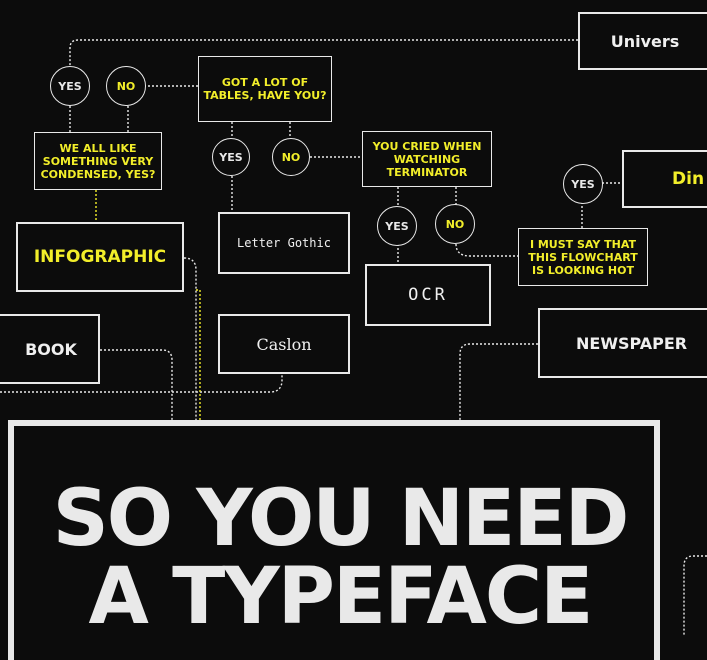 Image resolution: width=707 pixels, height=660 pixels. I want to click on question-terminator: YOU CRIED WHEN WATCHING TERMINATOR, so click(427, 159).